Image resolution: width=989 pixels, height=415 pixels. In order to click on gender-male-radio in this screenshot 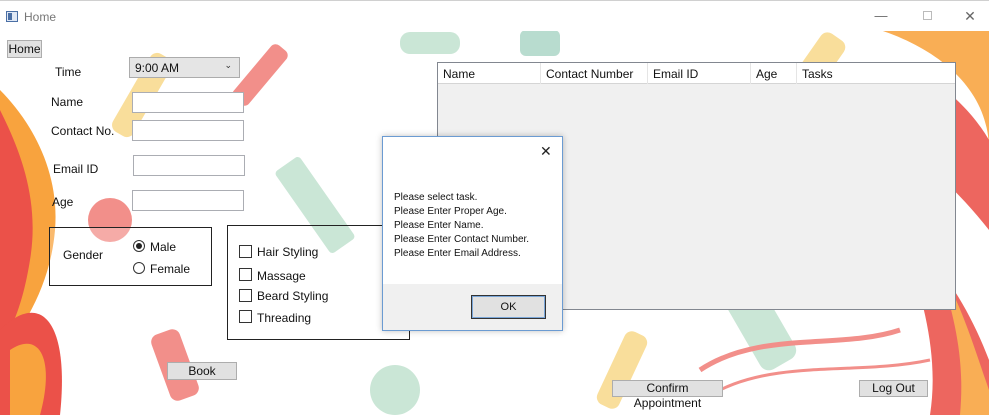, I will do `click(139, 246)`.